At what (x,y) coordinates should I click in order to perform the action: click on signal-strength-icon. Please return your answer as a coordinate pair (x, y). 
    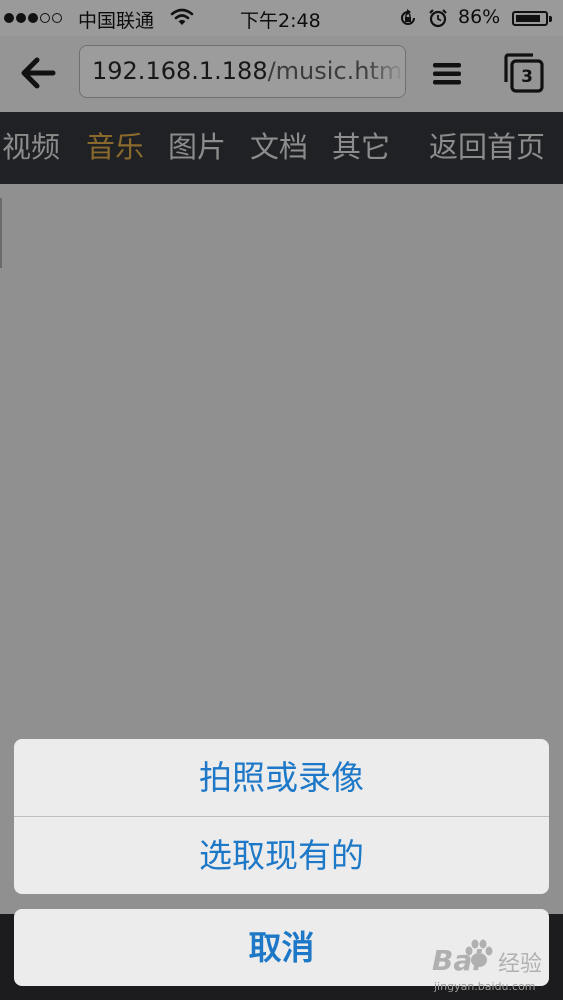
    Looking at the image, I should click on (33, 18).